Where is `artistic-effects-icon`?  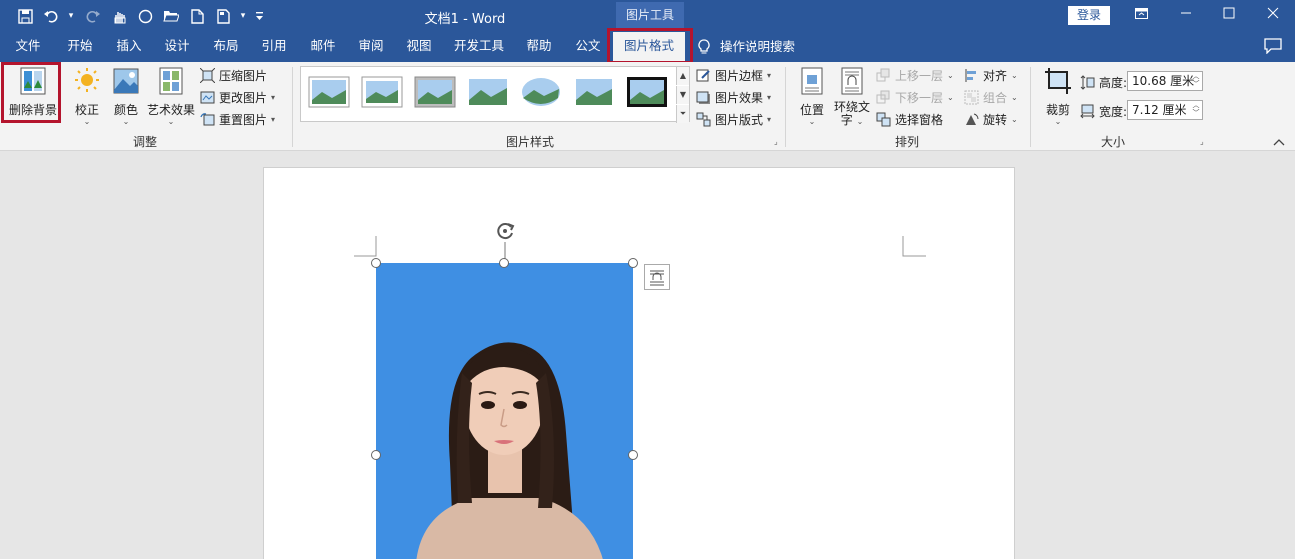
artistic-effects-icon is located at coordinates (171, 81).